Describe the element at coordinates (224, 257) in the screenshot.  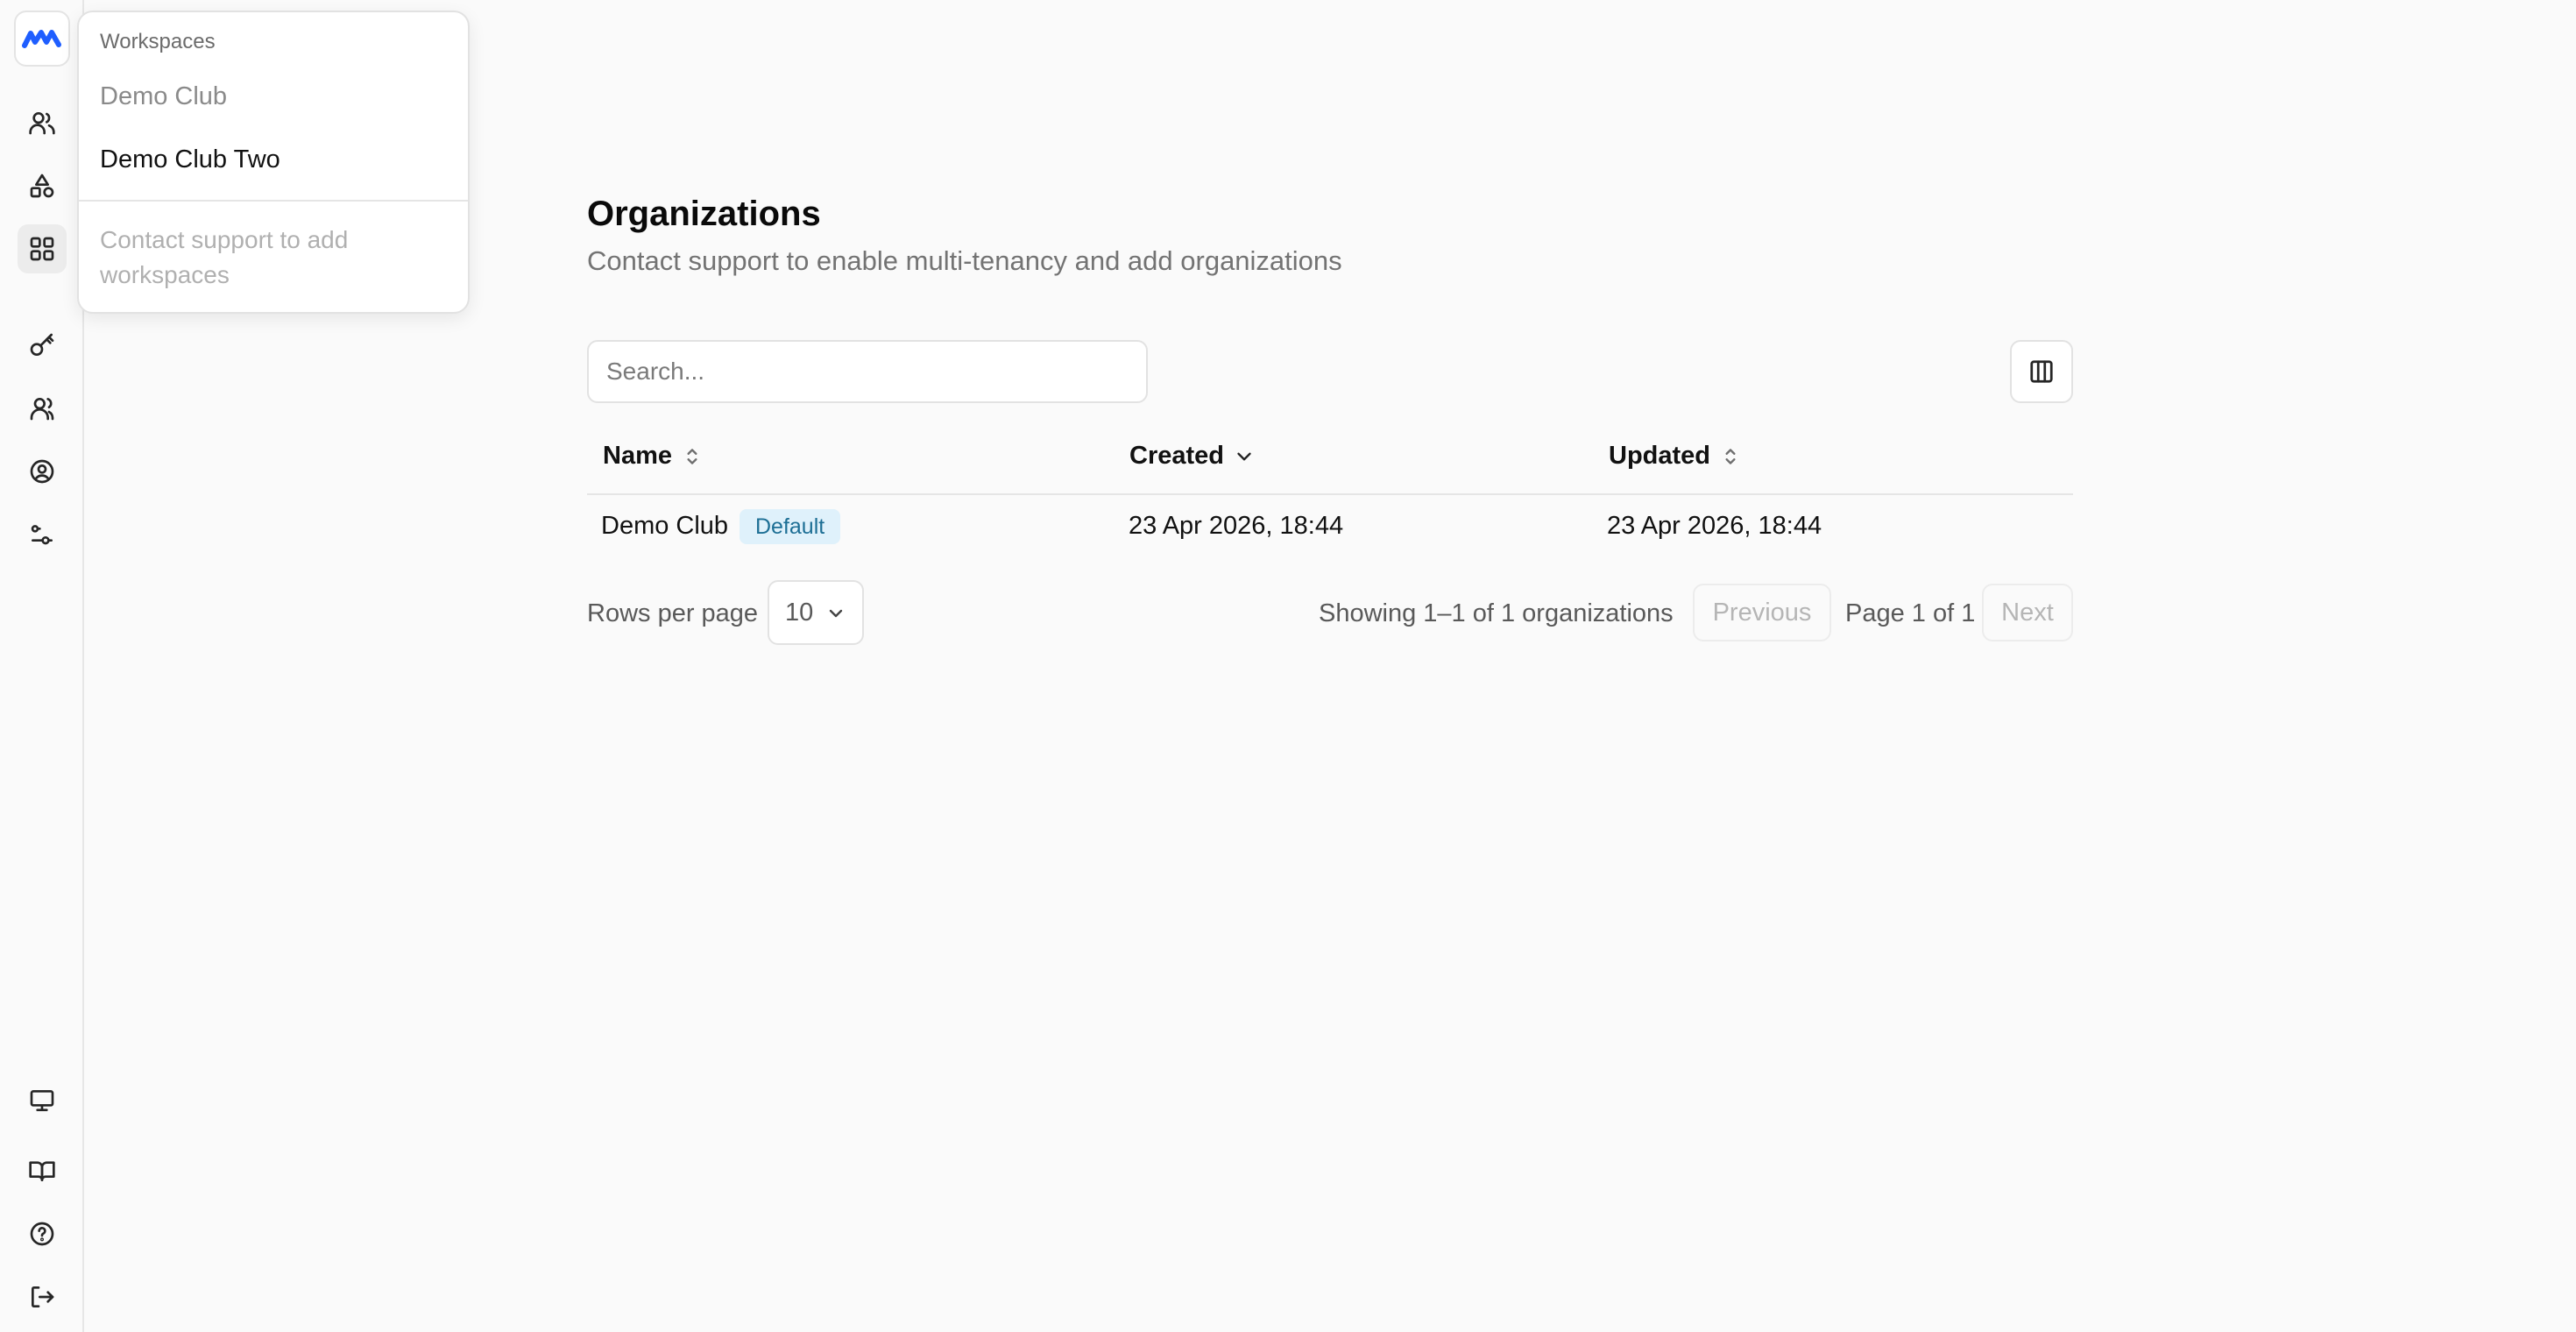
I see `workspaces-support-note: Contact support to add workspaces` at that location.